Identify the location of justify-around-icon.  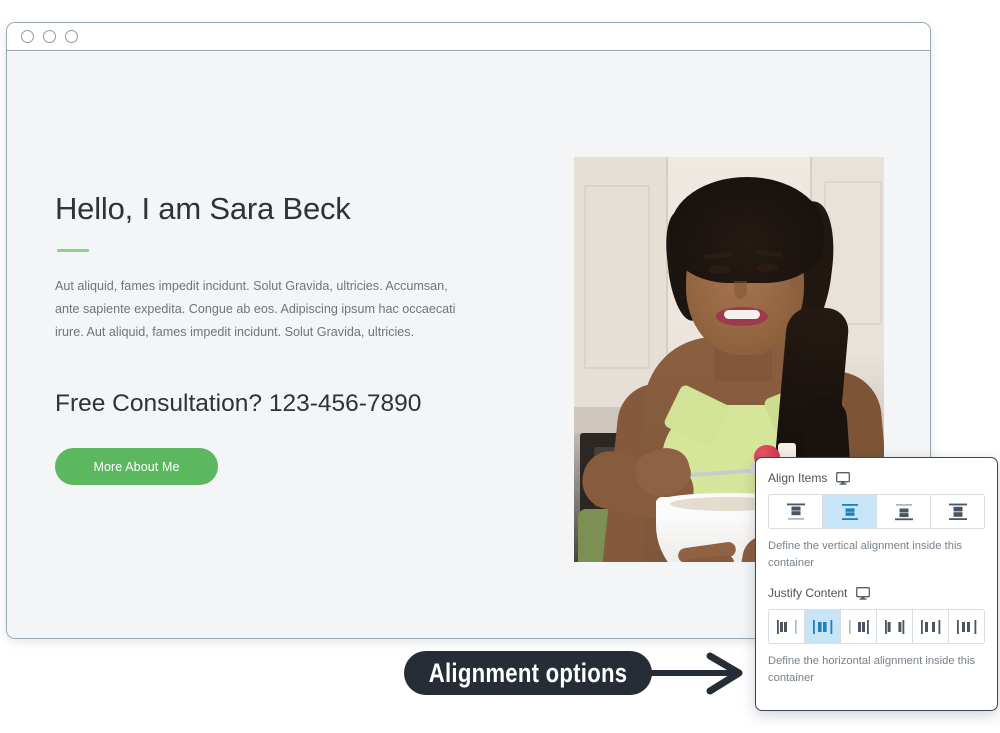
(930, 626).